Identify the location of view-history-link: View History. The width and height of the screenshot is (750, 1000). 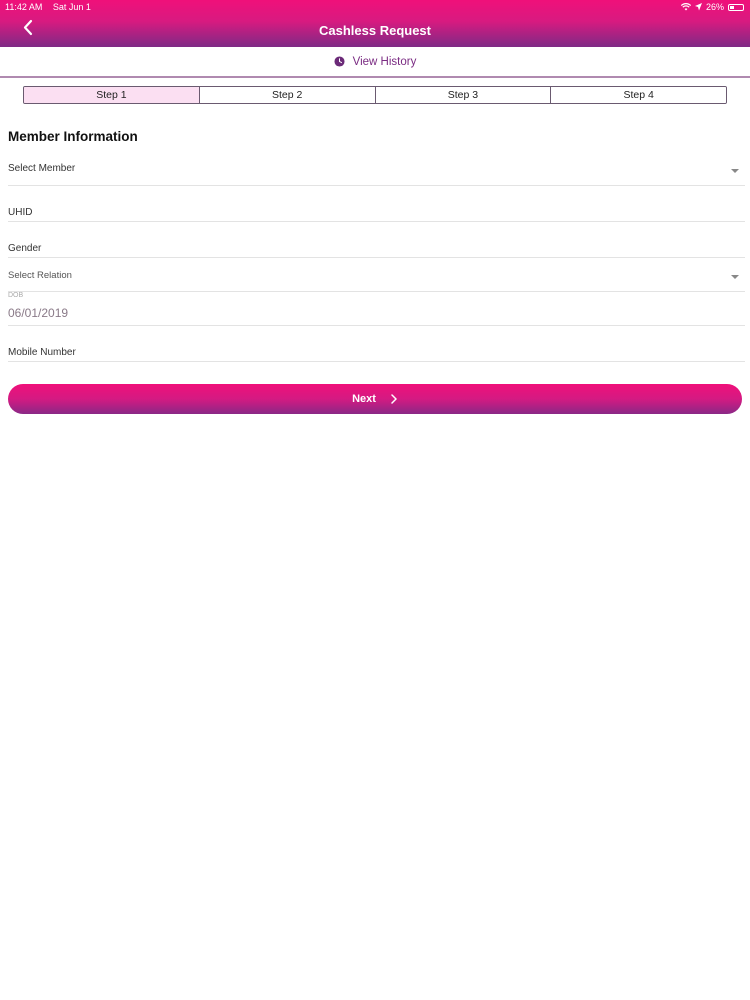
(375, 61).